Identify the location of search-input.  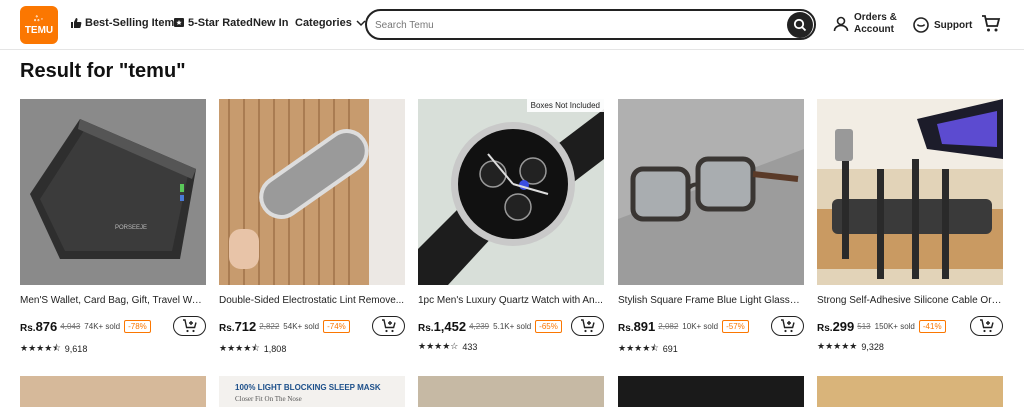
(575, 25).